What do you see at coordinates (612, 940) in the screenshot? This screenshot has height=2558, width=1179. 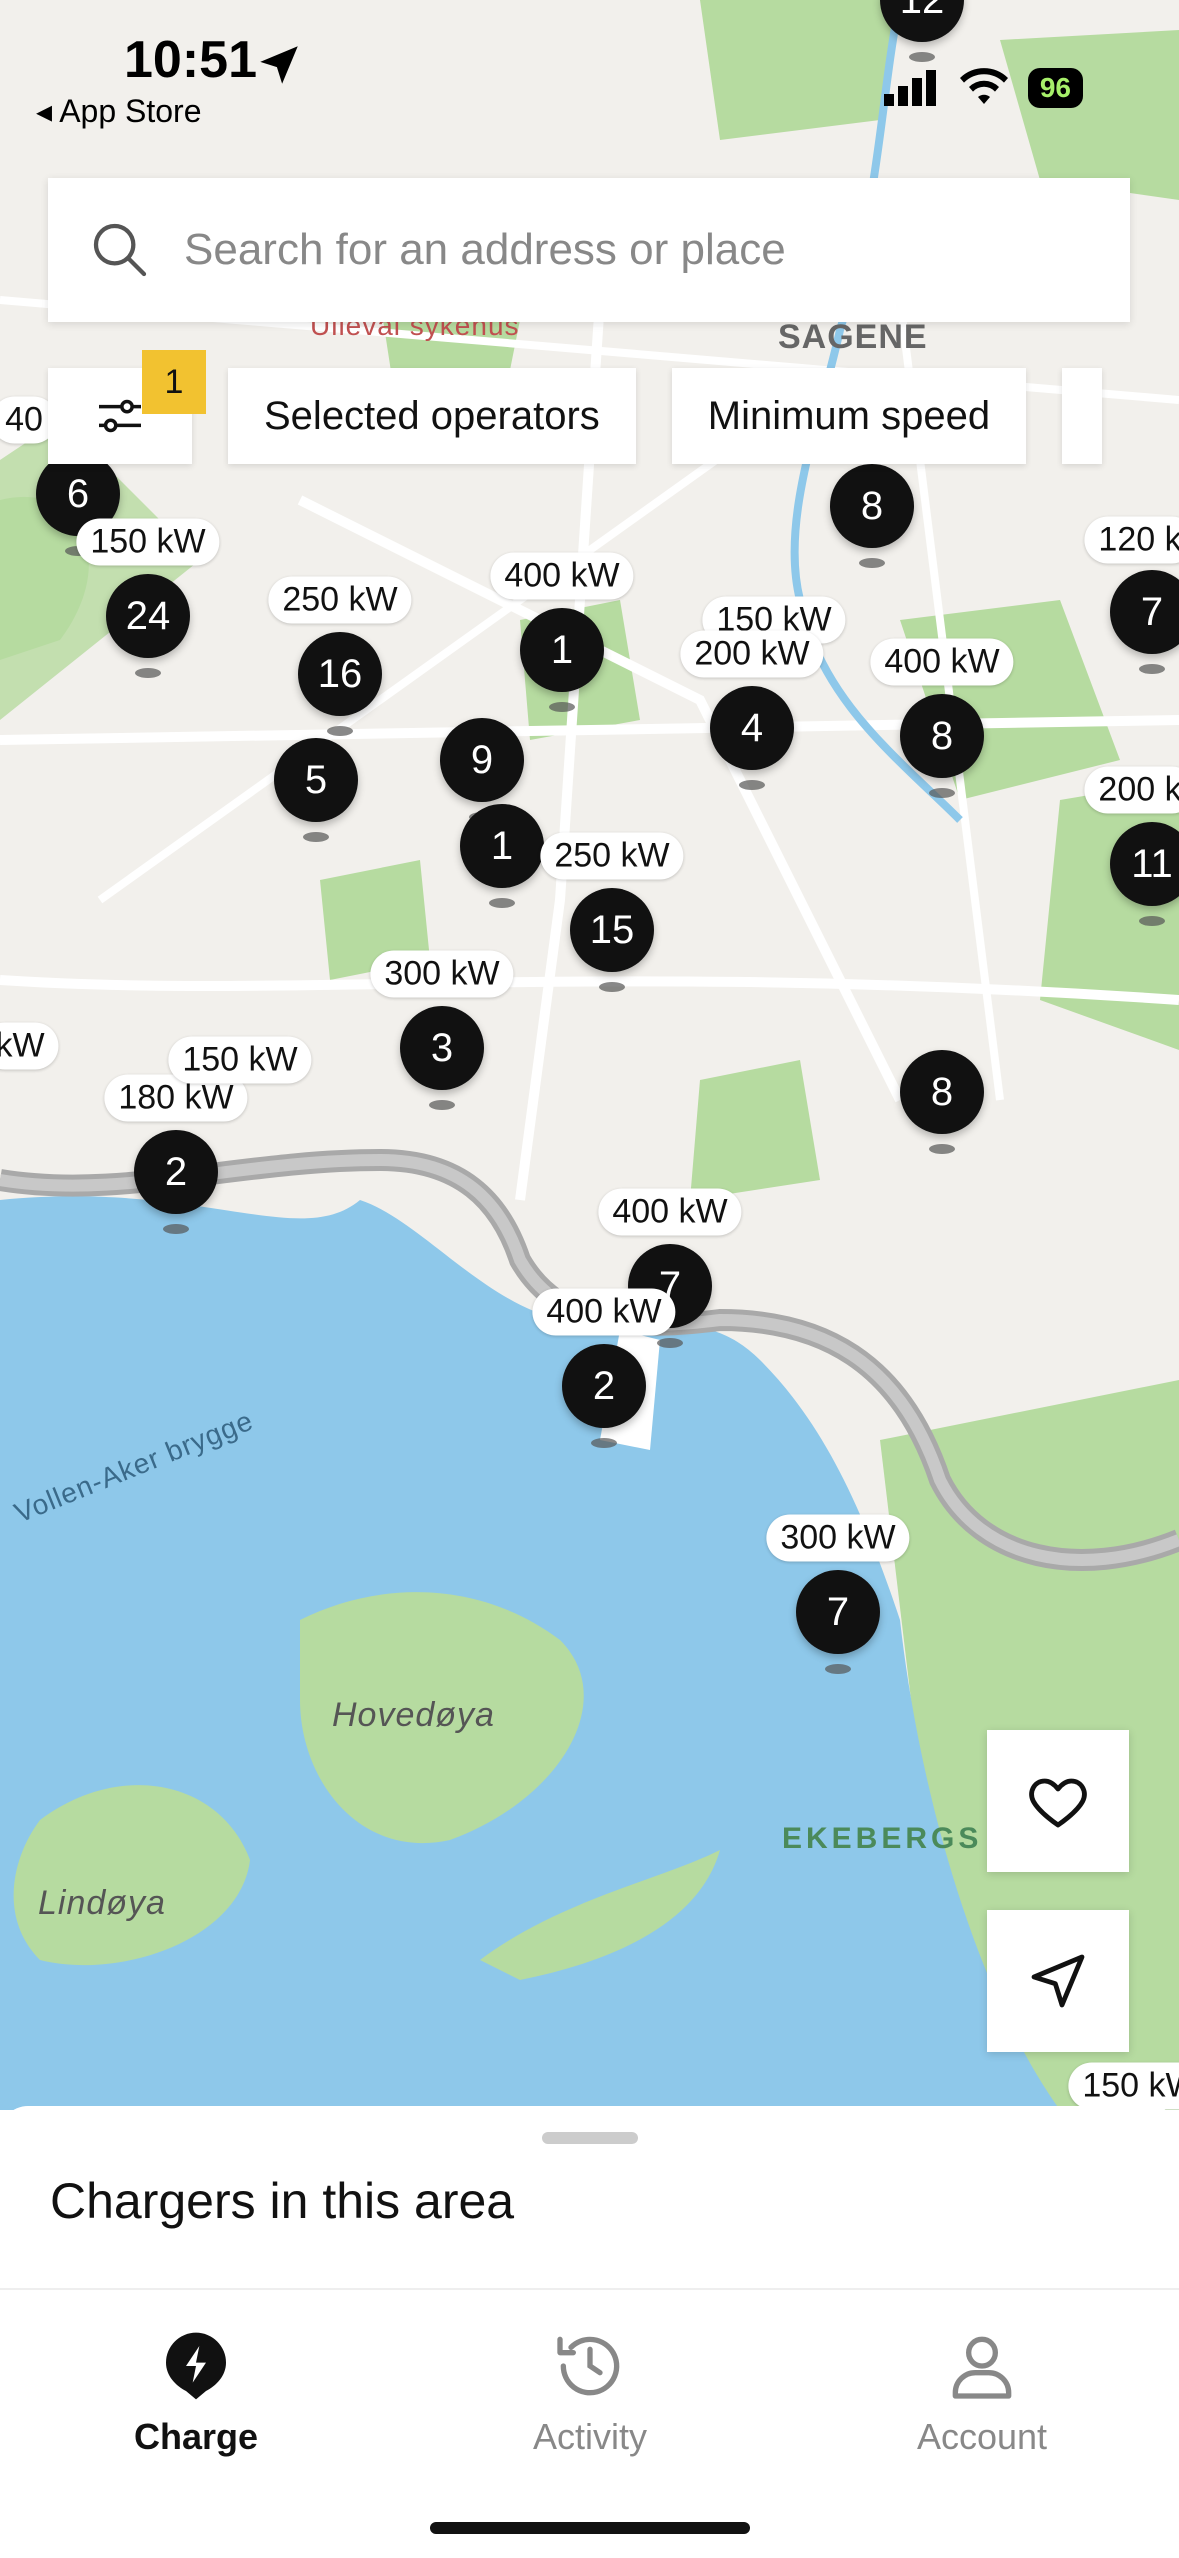 I see `charger-pin: 15` at bounding box center [612, 940].